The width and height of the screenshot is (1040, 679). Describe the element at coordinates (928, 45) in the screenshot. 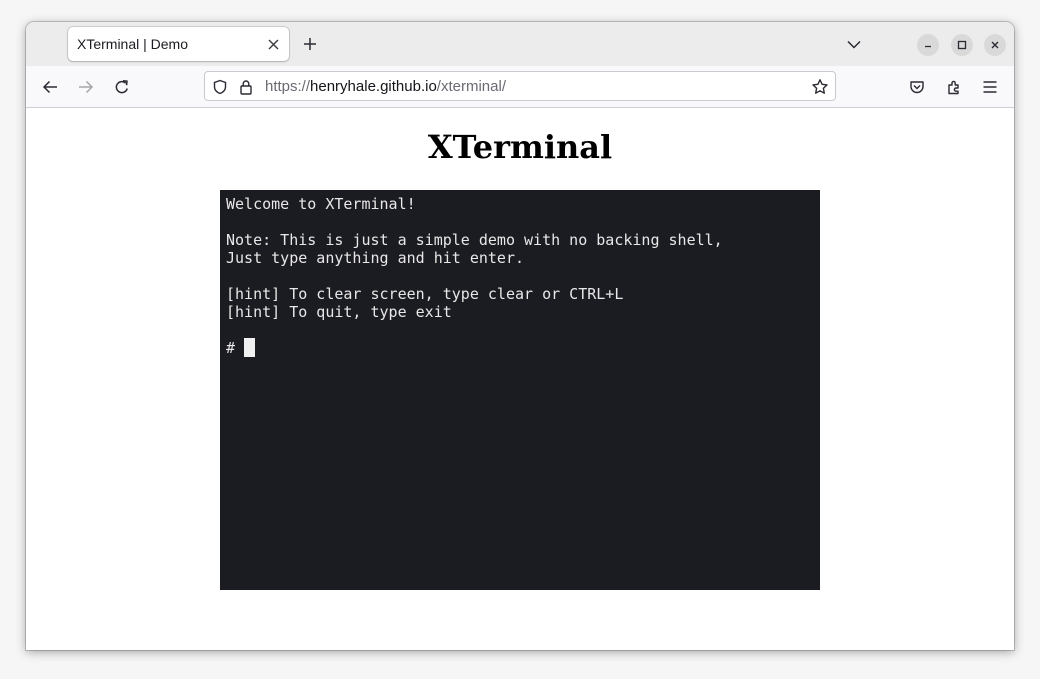

I see `minimize-icon` at that location.